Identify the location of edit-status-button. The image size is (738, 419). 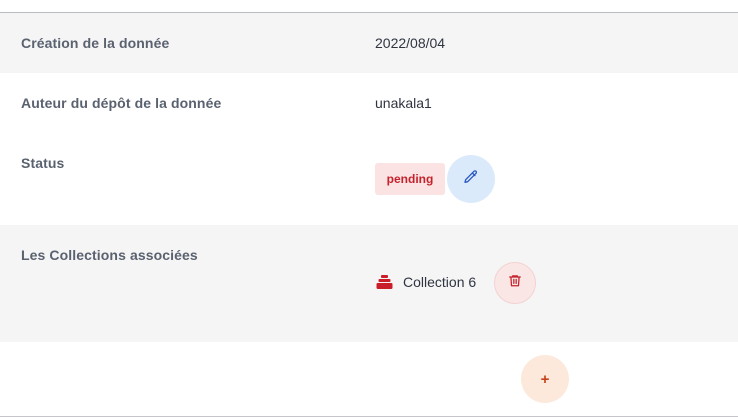
(471, 179).